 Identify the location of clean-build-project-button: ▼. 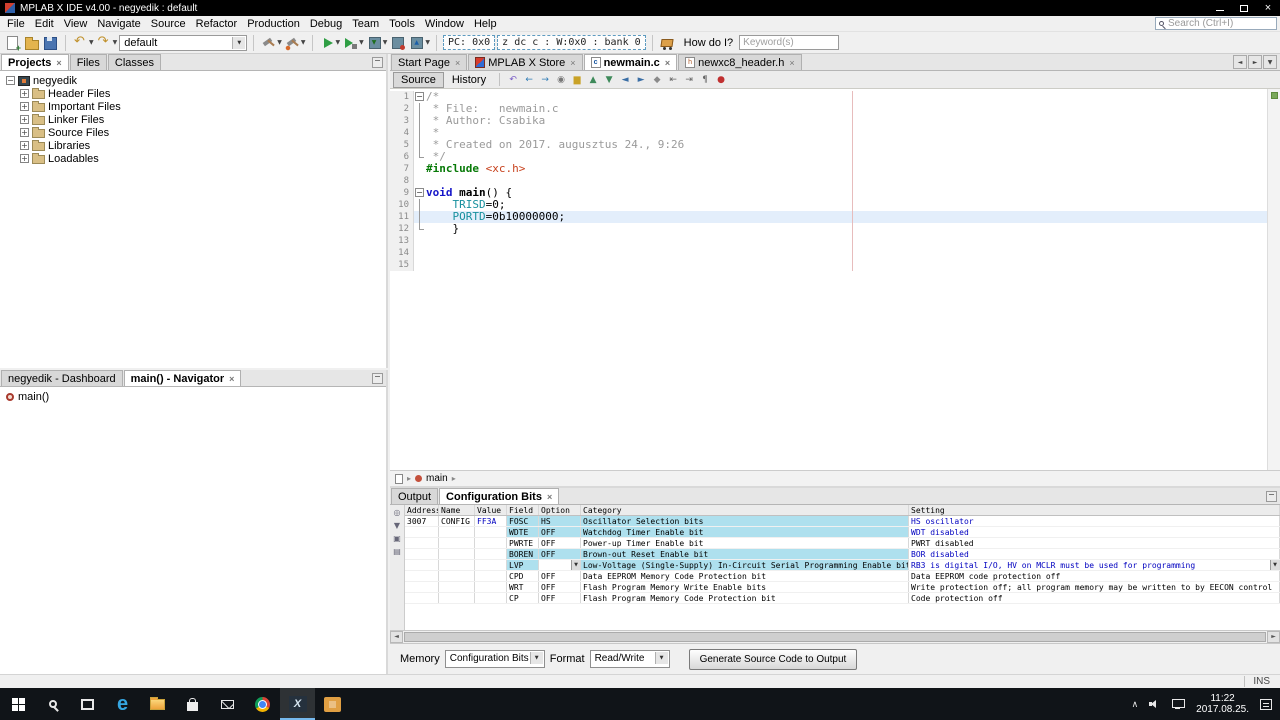
(294, 42).